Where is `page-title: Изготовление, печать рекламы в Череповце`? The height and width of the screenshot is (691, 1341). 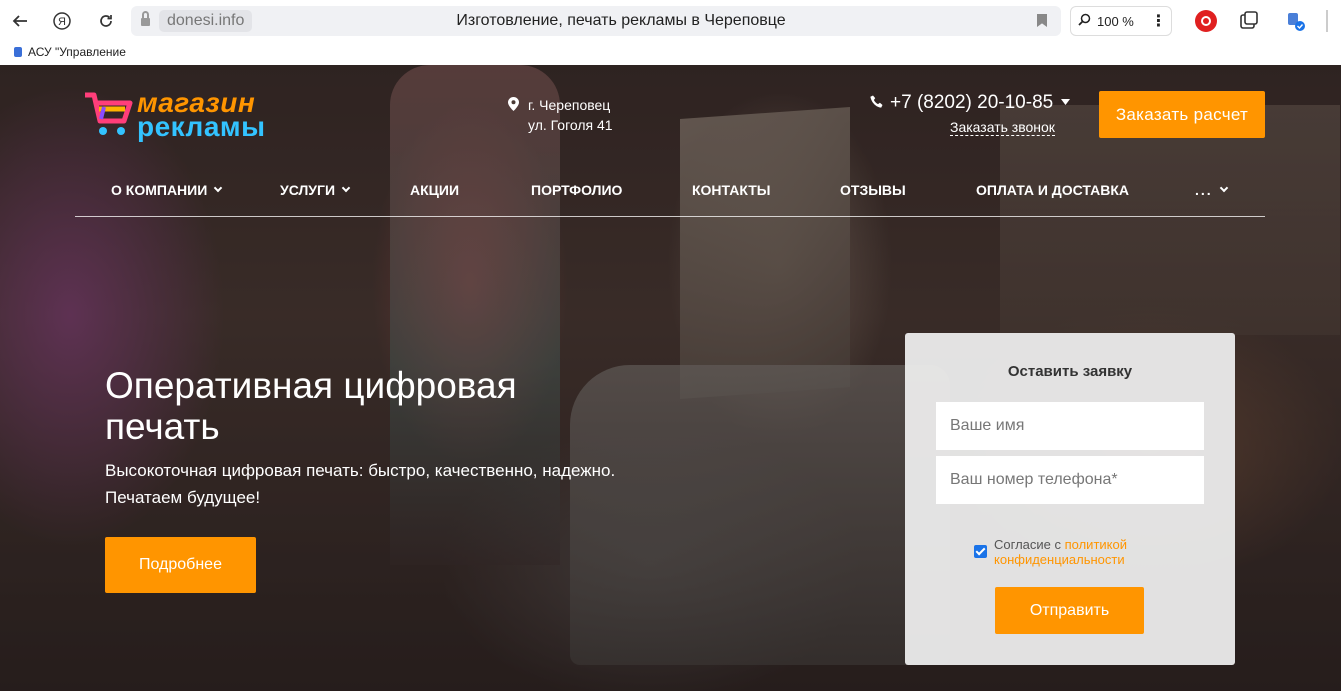 page-title: Изготовление, печать рекламы в Череповце is located at coordinates (621, 20).